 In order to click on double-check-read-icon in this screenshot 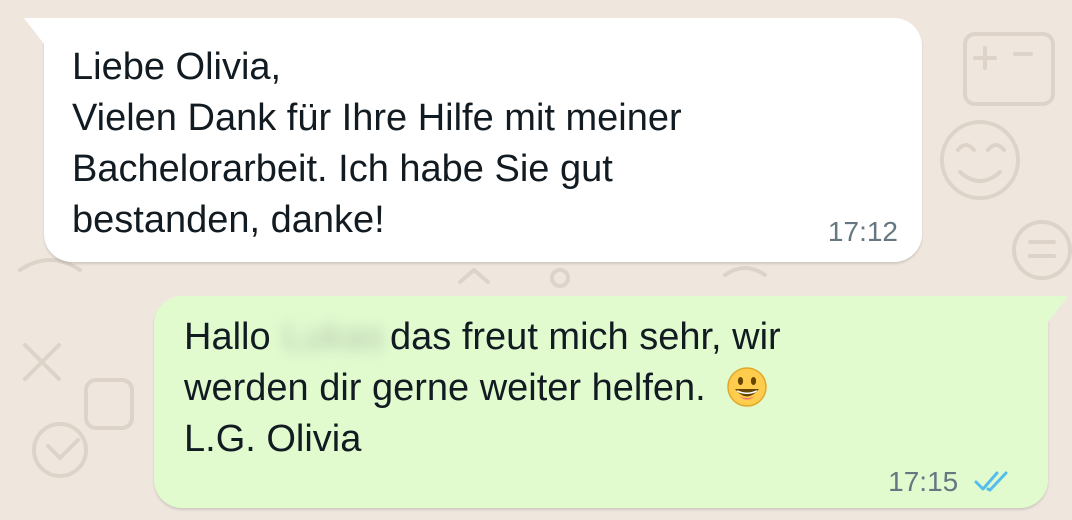, I will do `click(994, 481)`.